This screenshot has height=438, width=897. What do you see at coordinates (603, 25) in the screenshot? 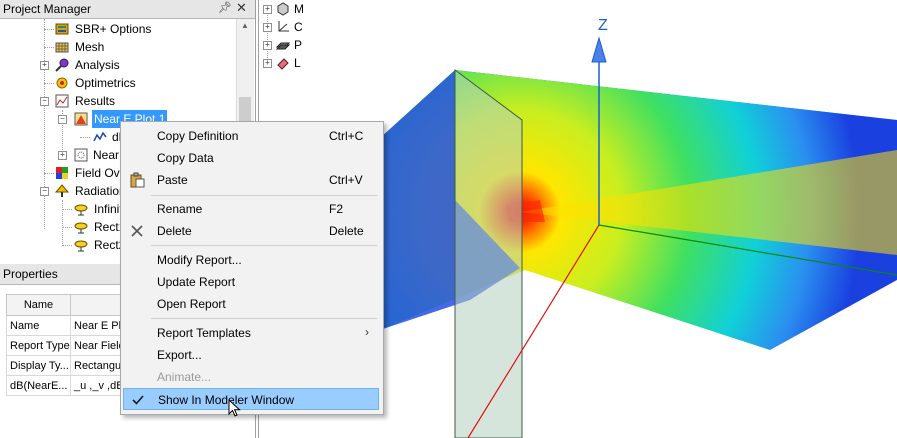
I see `axis-z-label: Z` at bounding box center [603, 25].